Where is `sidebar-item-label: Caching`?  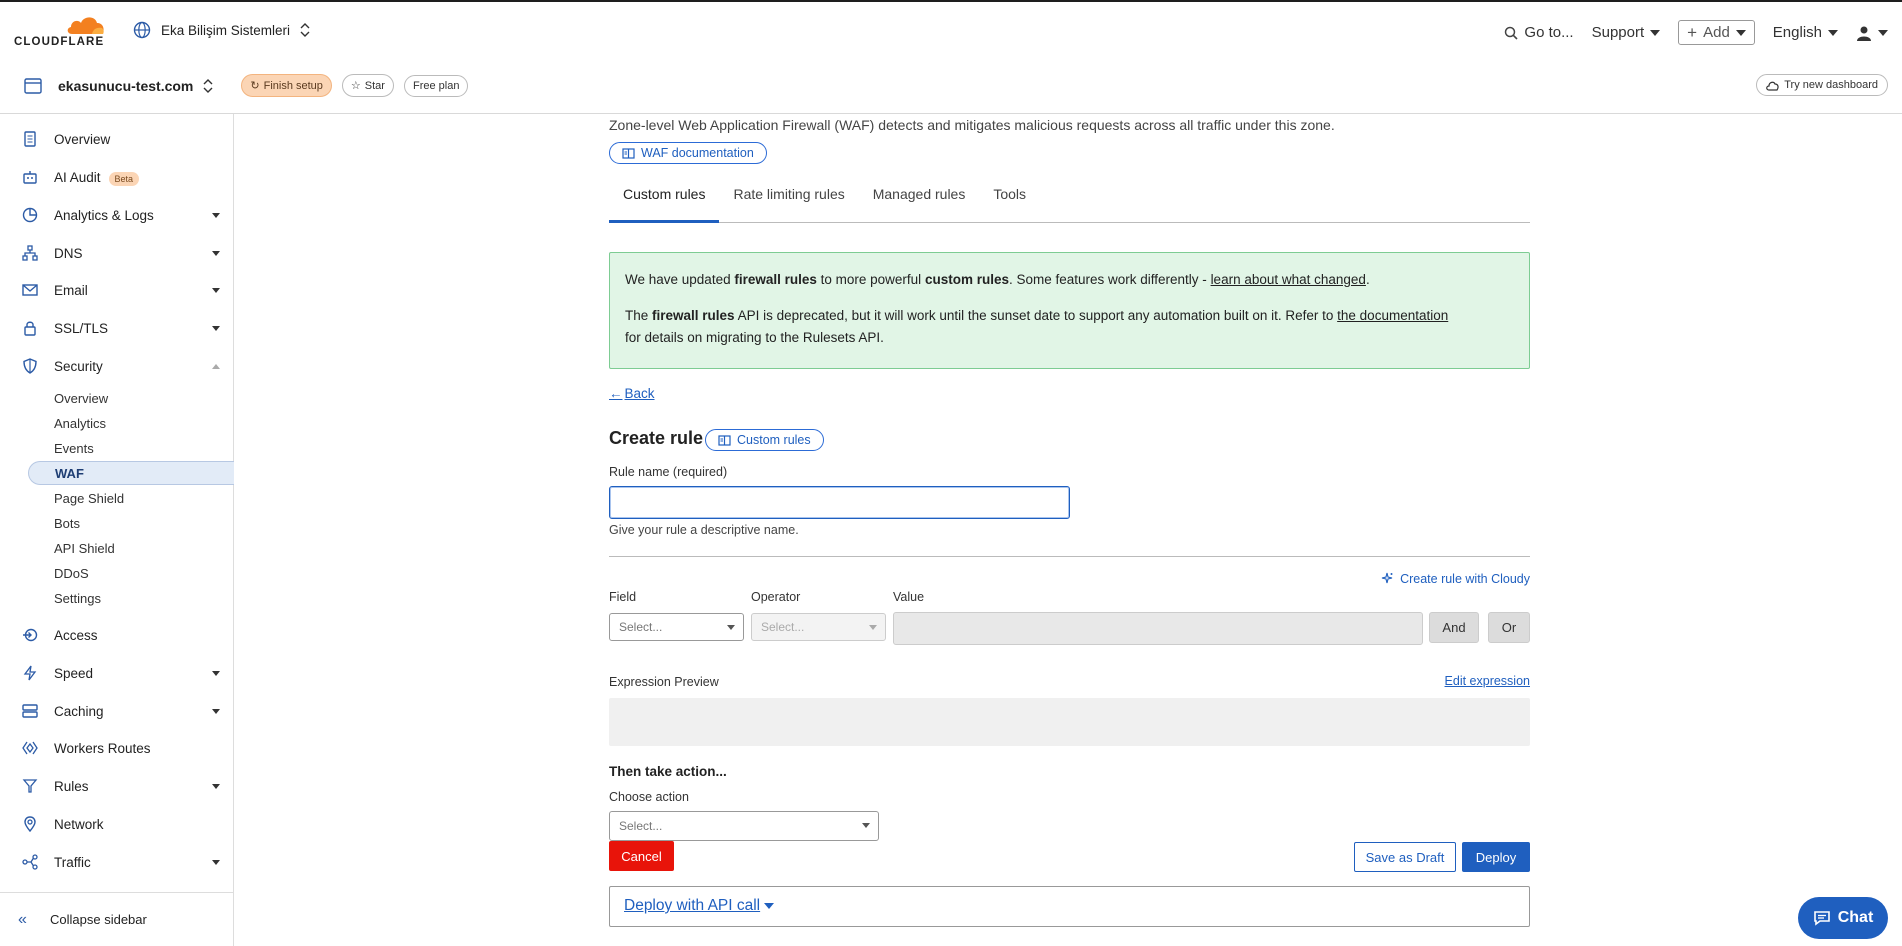 sidebar-item-label: Caching is located at coordinates (79, 711).